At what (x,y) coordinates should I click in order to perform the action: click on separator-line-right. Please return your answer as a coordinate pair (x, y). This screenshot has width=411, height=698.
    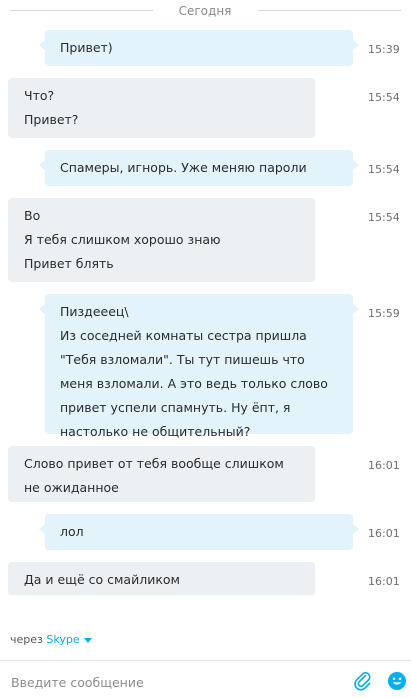
    Looking at the image, I should click on (329, 10).